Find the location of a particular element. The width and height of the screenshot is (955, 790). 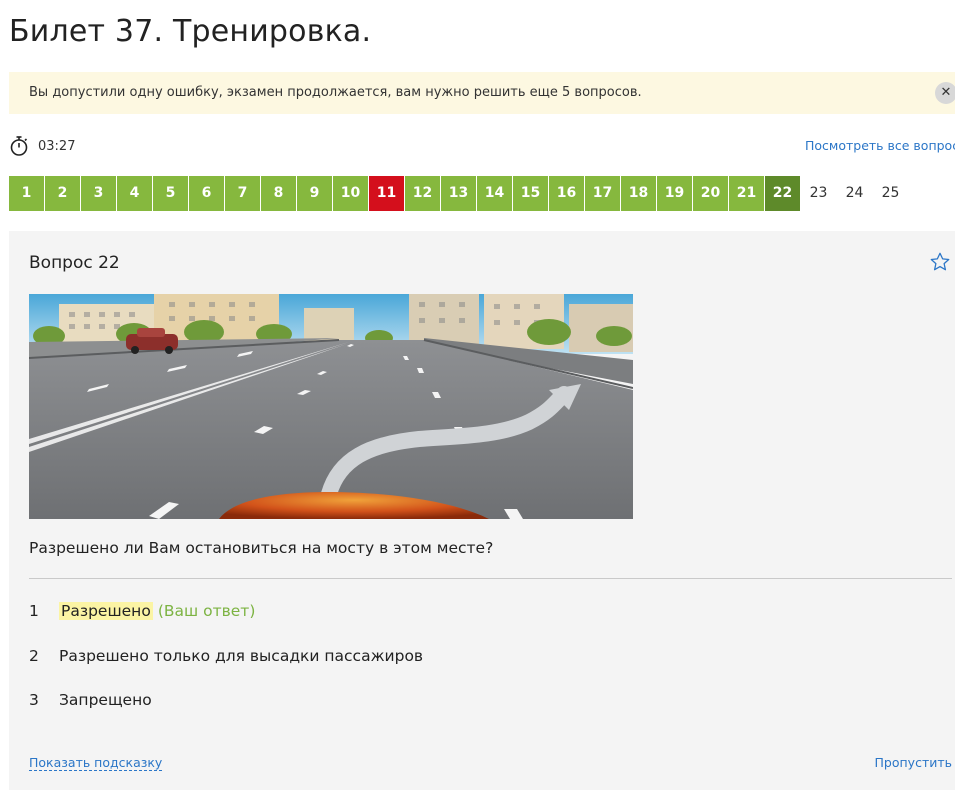

question-number-24: 24 is located at coordinates (854, 193).